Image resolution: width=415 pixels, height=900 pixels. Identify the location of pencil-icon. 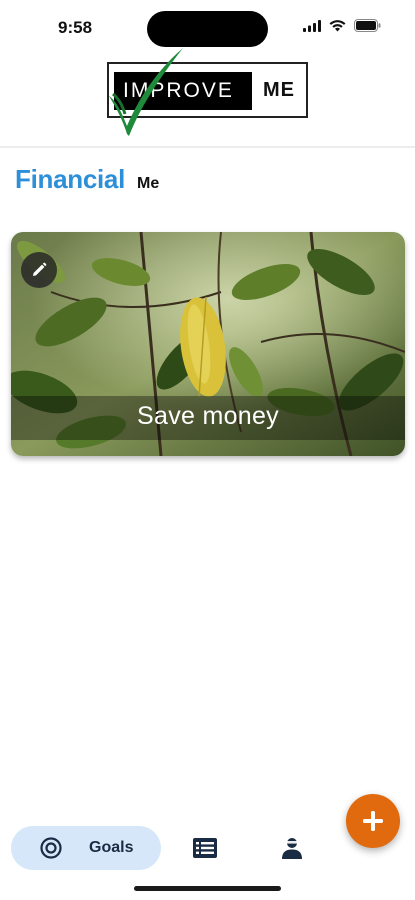
(40, 269).